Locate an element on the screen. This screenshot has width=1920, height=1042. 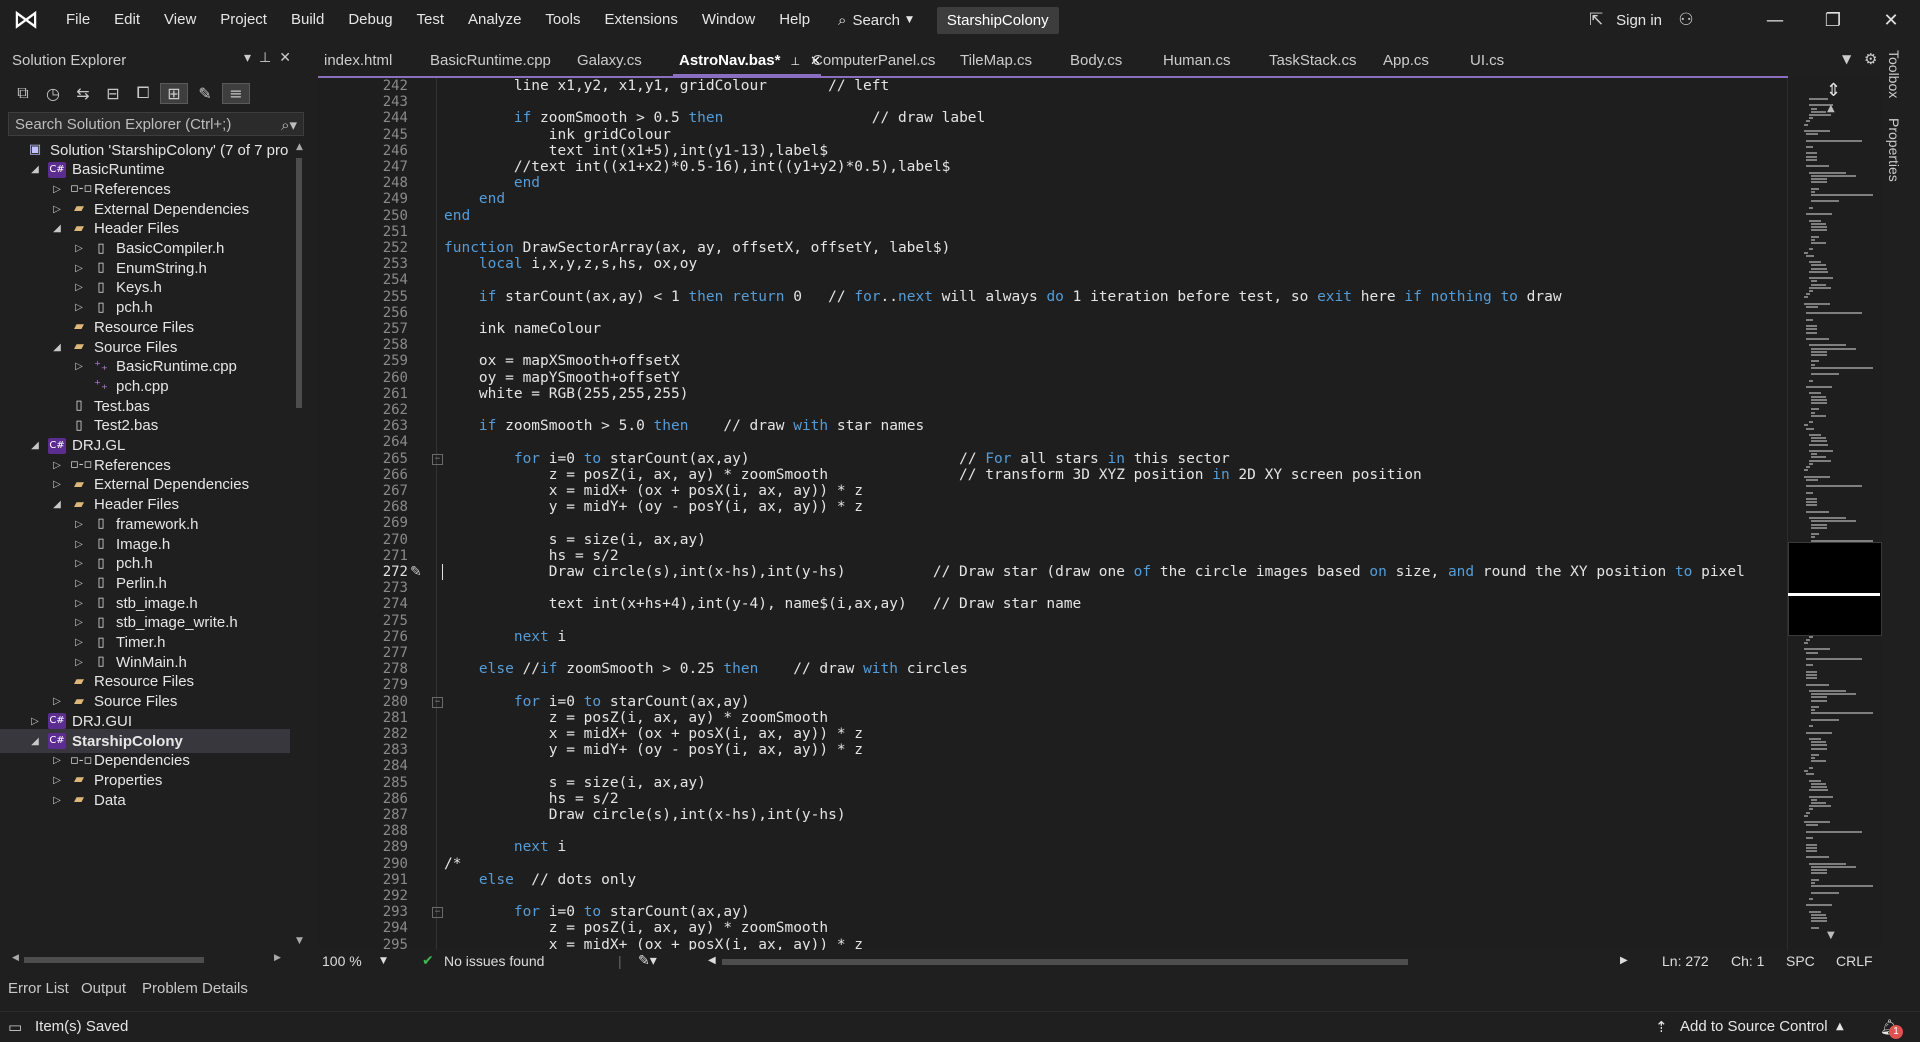
menu-item-project: Project is located at coordinates (243, 20).